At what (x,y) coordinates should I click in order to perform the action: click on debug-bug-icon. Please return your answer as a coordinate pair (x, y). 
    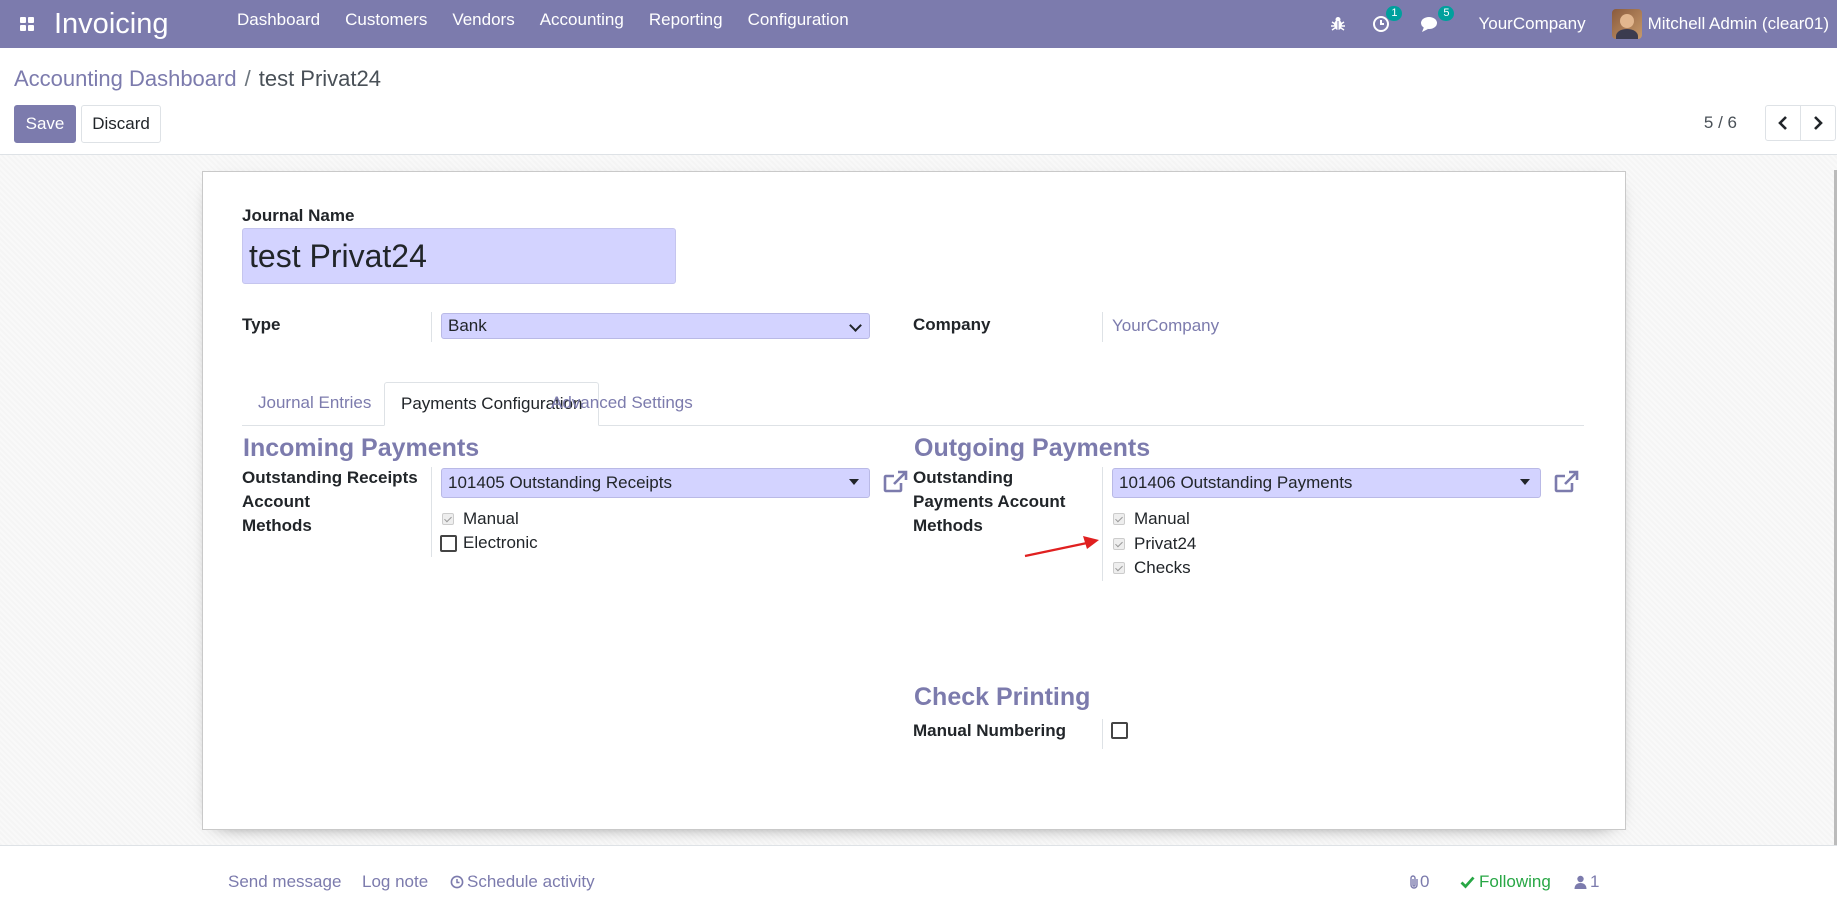
    Looking at the image, I should click on (1338, 24).